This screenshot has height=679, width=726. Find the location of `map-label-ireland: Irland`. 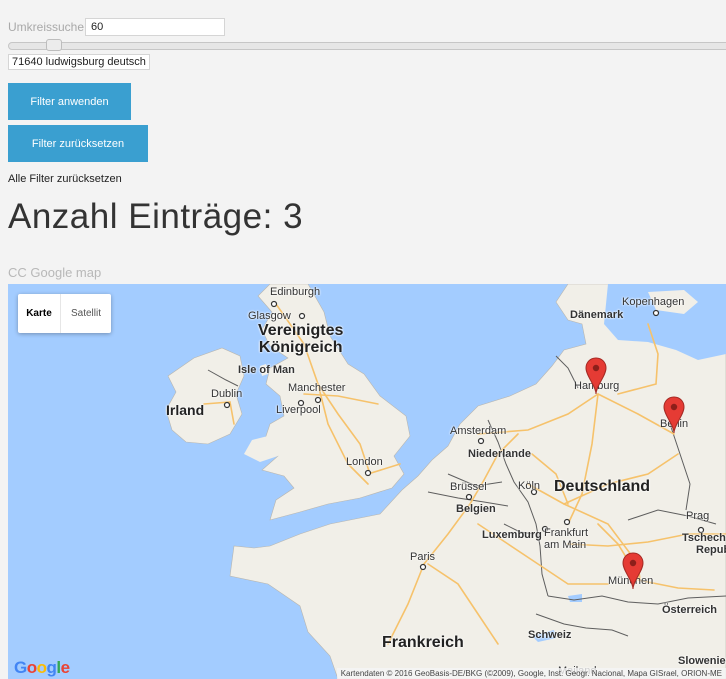

map-label-ireland: Irland is located at coordinates (185, 410).